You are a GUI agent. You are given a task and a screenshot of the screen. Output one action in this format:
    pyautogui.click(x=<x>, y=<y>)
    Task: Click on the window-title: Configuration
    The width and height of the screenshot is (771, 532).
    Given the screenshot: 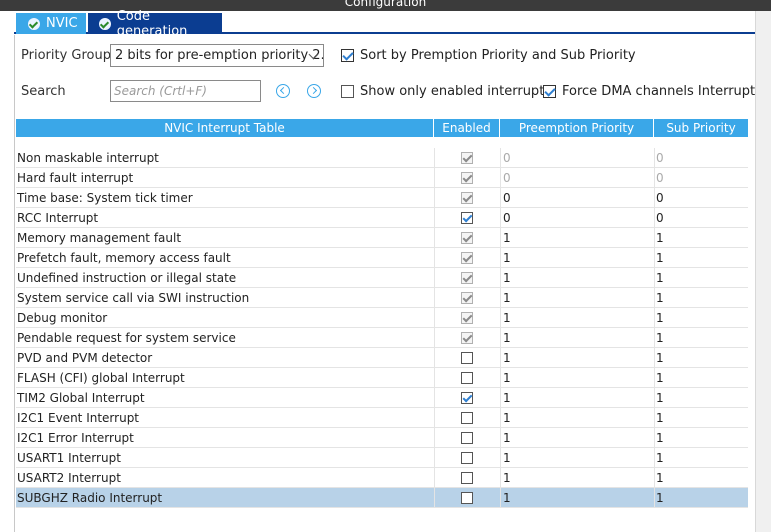 What is the action you would take?
    pyautogui.click(x=385, y=4)
    